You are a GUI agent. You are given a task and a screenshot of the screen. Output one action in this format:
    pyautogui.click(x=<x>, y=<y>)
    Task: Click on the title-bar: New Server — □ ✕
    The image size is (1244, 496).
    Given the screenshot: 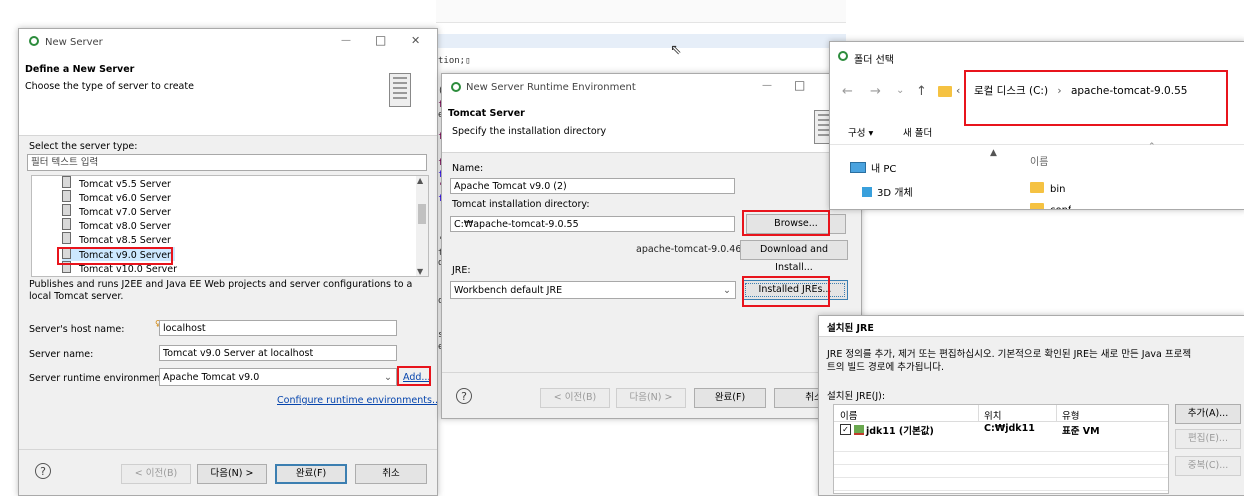 What is the action you would take?
    pyautogui.click(x=228, y=43)
    